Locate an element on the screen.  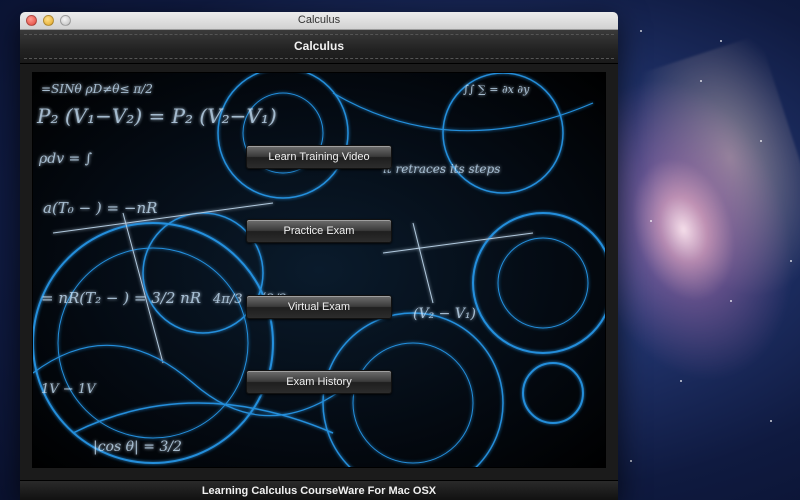
svg-text: 1V − 1V is located at coordinates (69, 389).